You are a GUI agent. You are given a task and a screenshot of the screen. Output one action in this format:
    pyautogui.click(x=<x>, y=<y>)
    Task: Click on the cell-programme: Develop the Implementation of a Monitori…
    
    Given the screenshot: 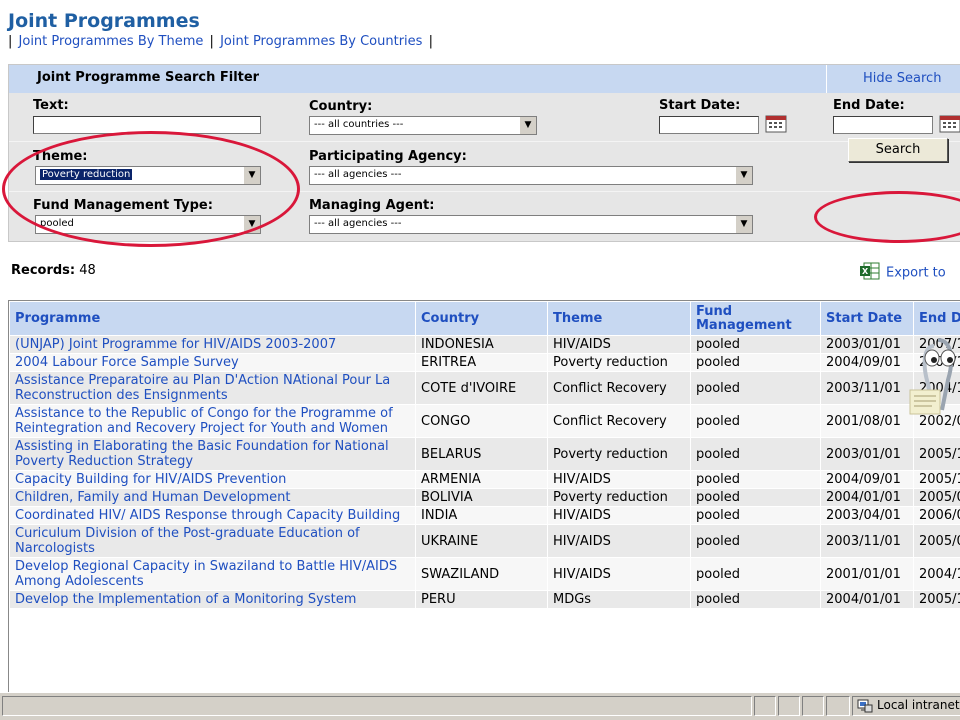 What is the action you would take?
    pyautogui.click(x=212, y=599)
    